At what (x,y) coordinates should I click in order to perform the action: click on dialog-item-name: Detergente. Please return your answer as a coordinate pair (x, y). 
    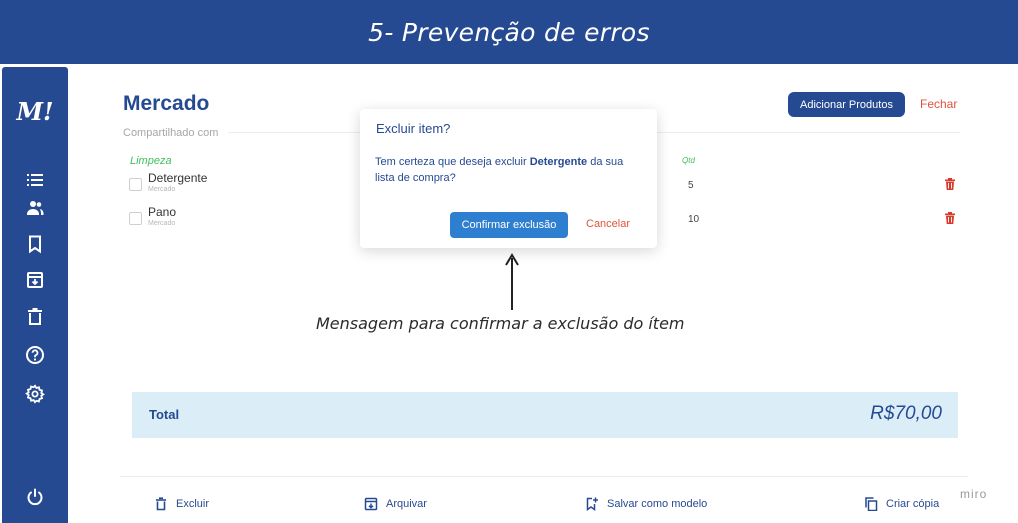
    Looking at the image, I should click on (558, 162).